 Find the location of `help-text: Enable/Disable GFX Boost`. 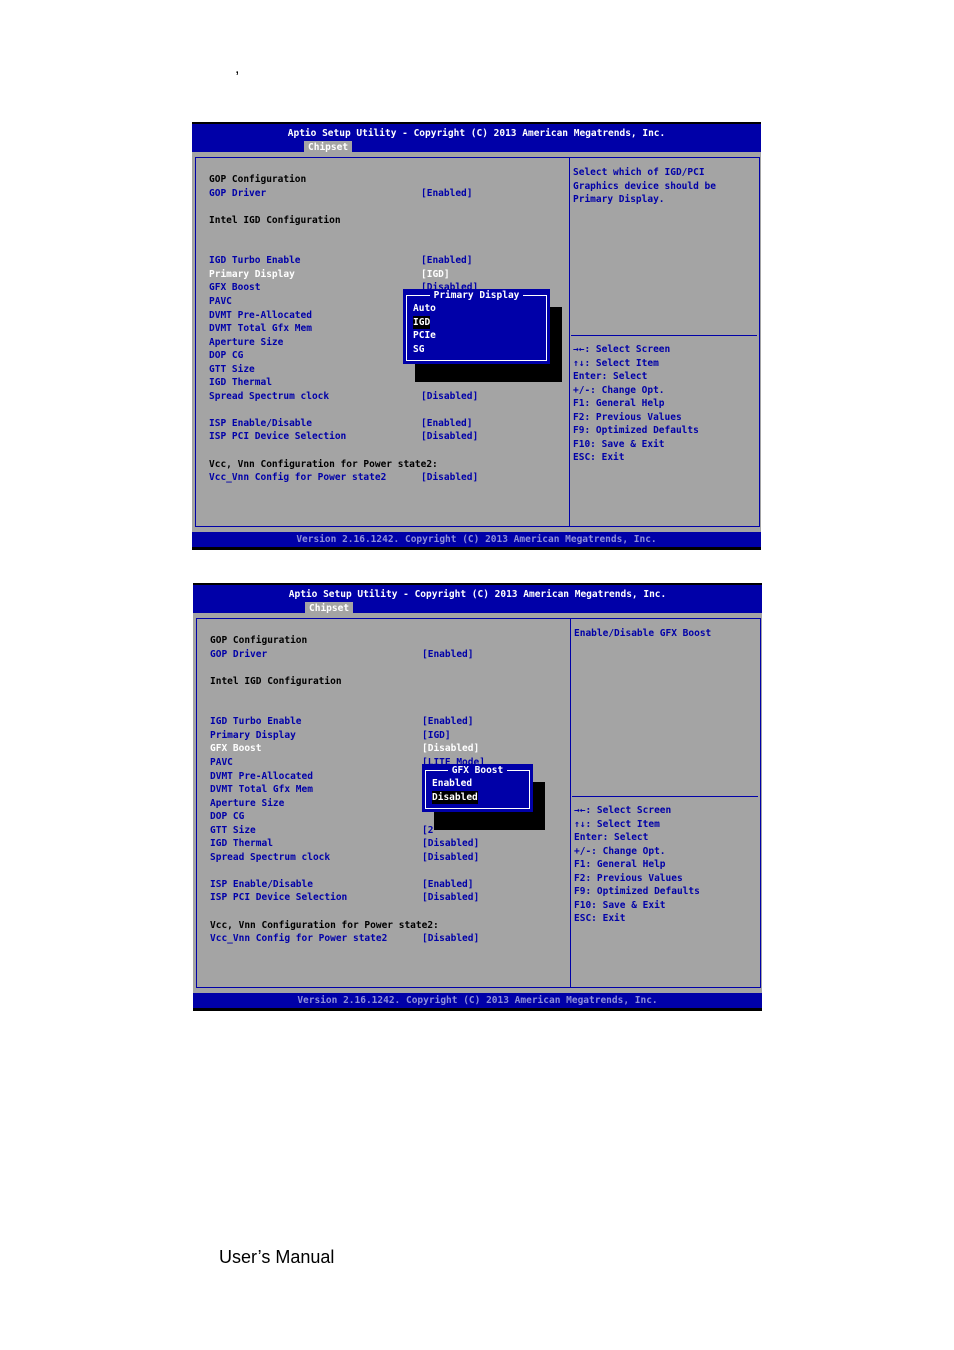

help-text: Enable/Disable GFX Boost is located at coordinates (643, 633).